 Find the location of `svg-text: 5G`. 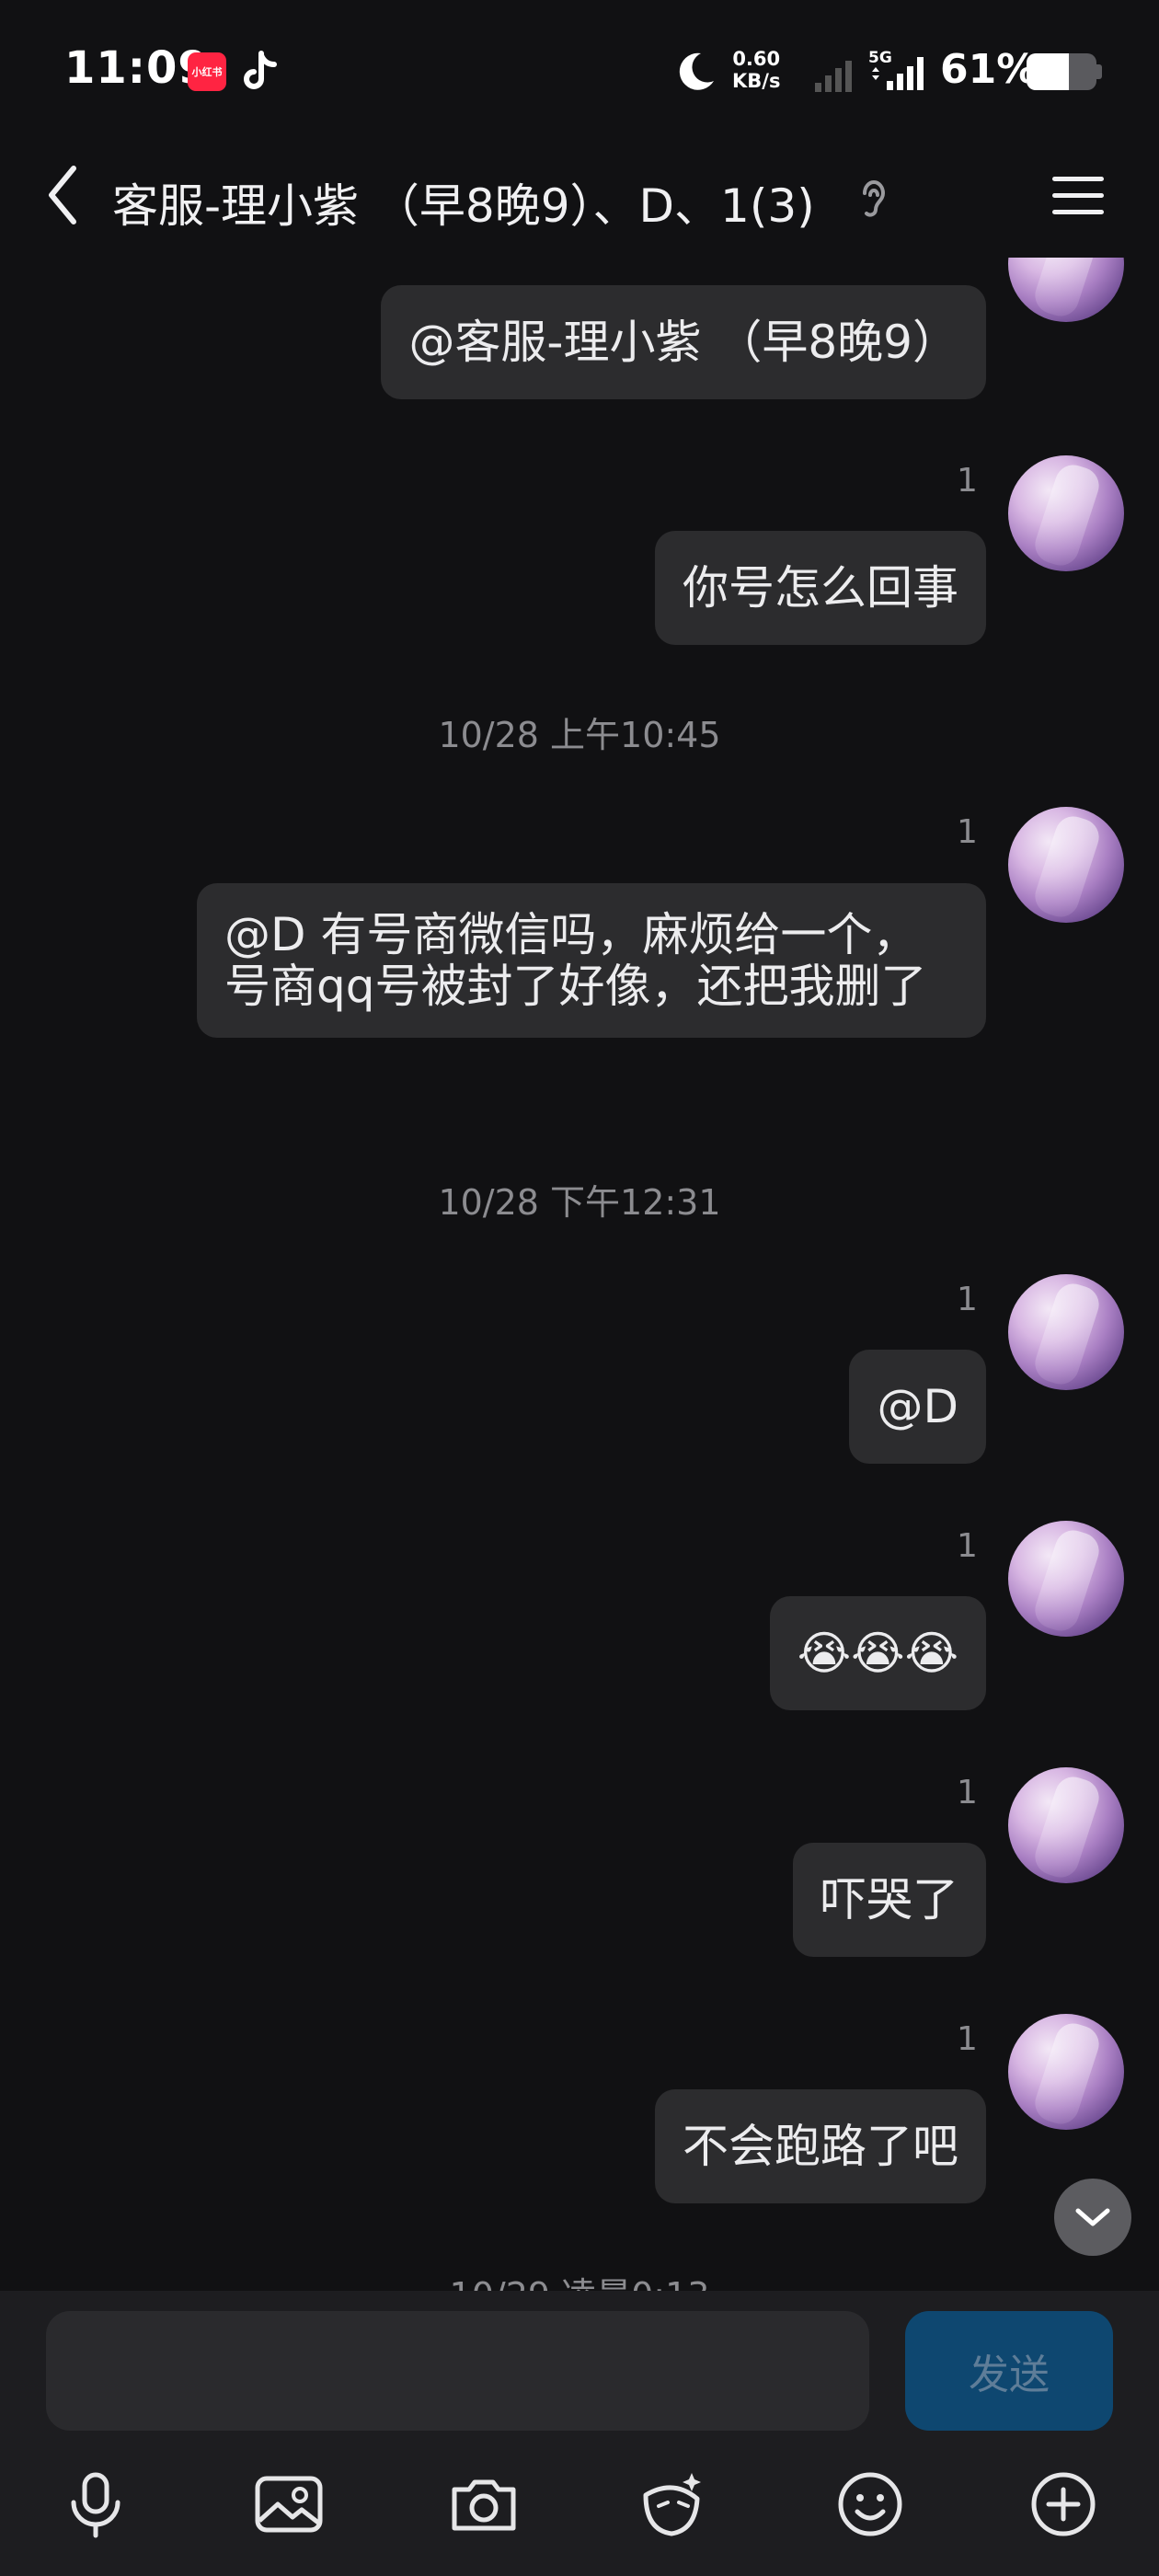

svg-text: 5G is located at coordinates (880, 58).